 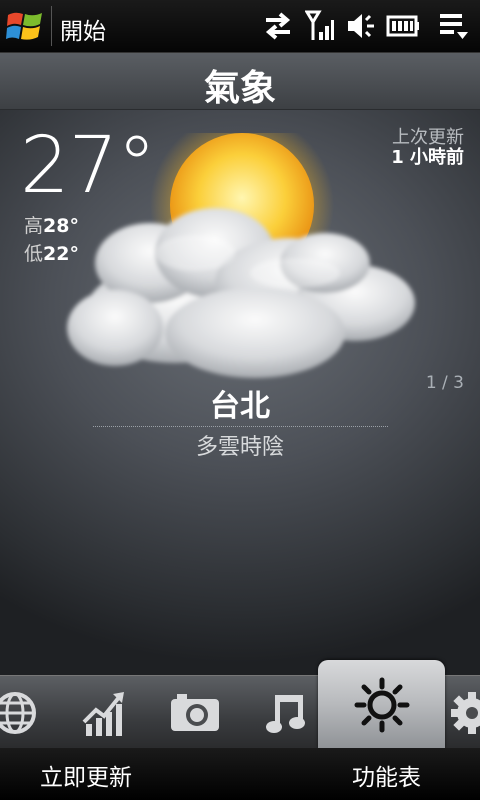 What do you see at coordinates (86, 775) in the screenshot?
I see `update-now-softkey: 立即更新` at bounding box center [86, 775].